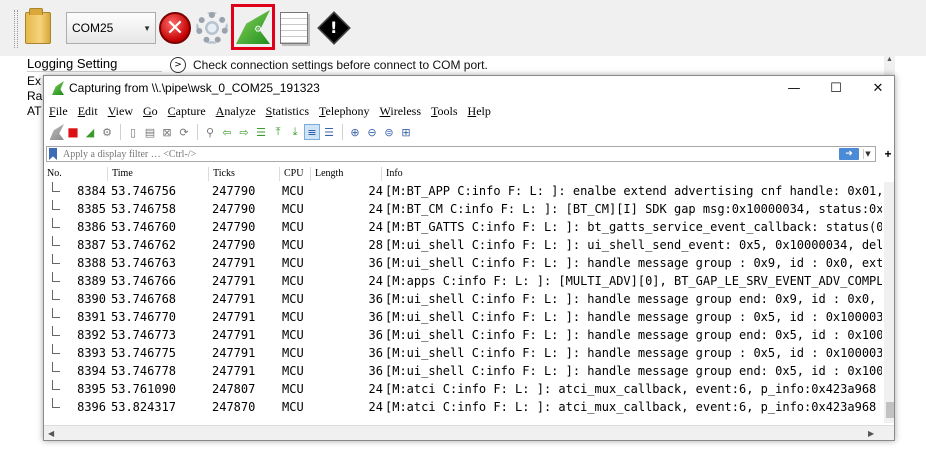 This screenshot has width=926, height=469. Describe the element at coordinates (312, 132) in the screenshot. I see `autoscroll-icon: ≡` at that location.